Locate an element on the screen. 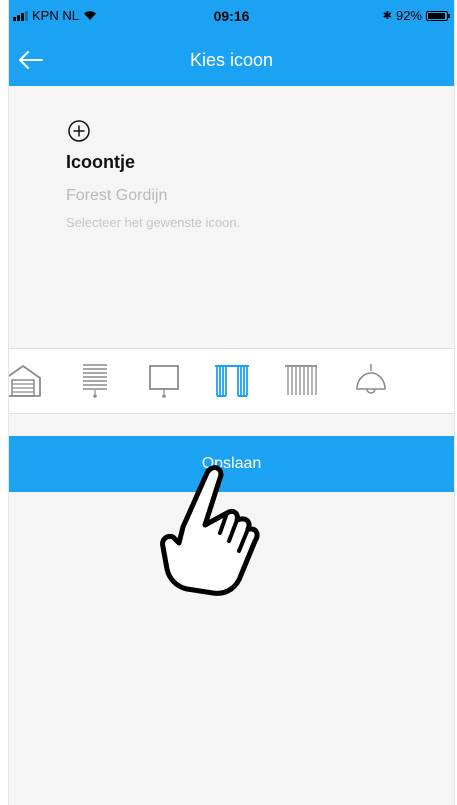 The height and width of the screenshot is (805, 457). page-title: Kies icoon is located at coordinates (231, 60).